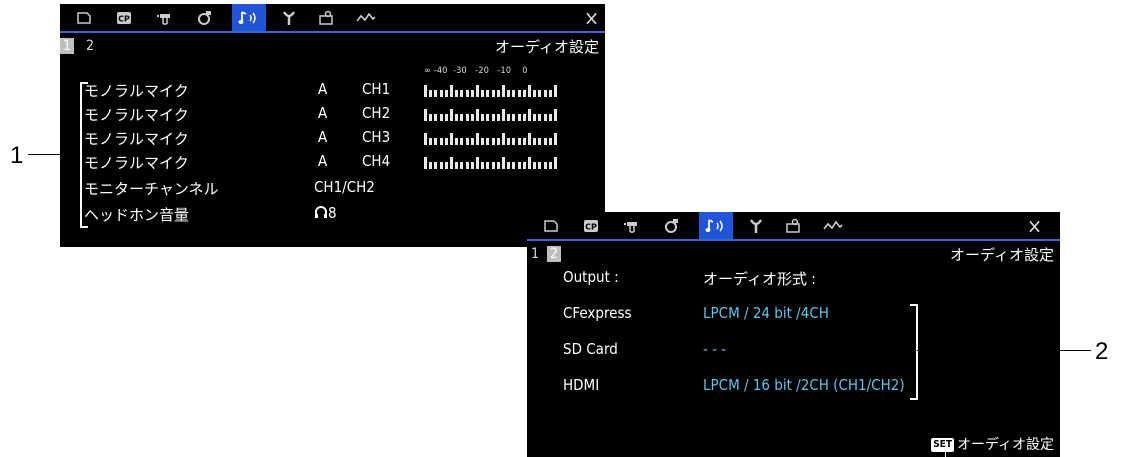 The height and width of the screenshot is (457, 1121). What do you see at coordinates (590, 349) in the screenshot?
I see `sd-card-label: SD Card` at bounding box center [590, 349].